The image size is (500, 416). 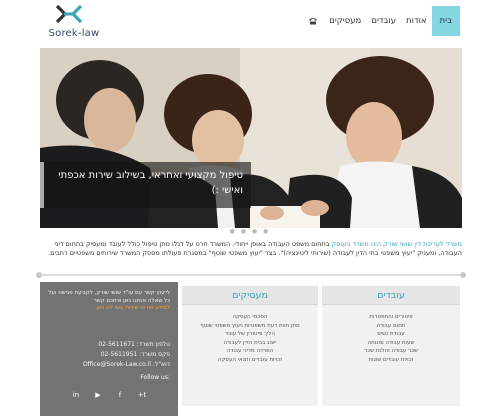 I want to click on list-item: שעות עבודה ומנוחה, so click(x=391, y=343).